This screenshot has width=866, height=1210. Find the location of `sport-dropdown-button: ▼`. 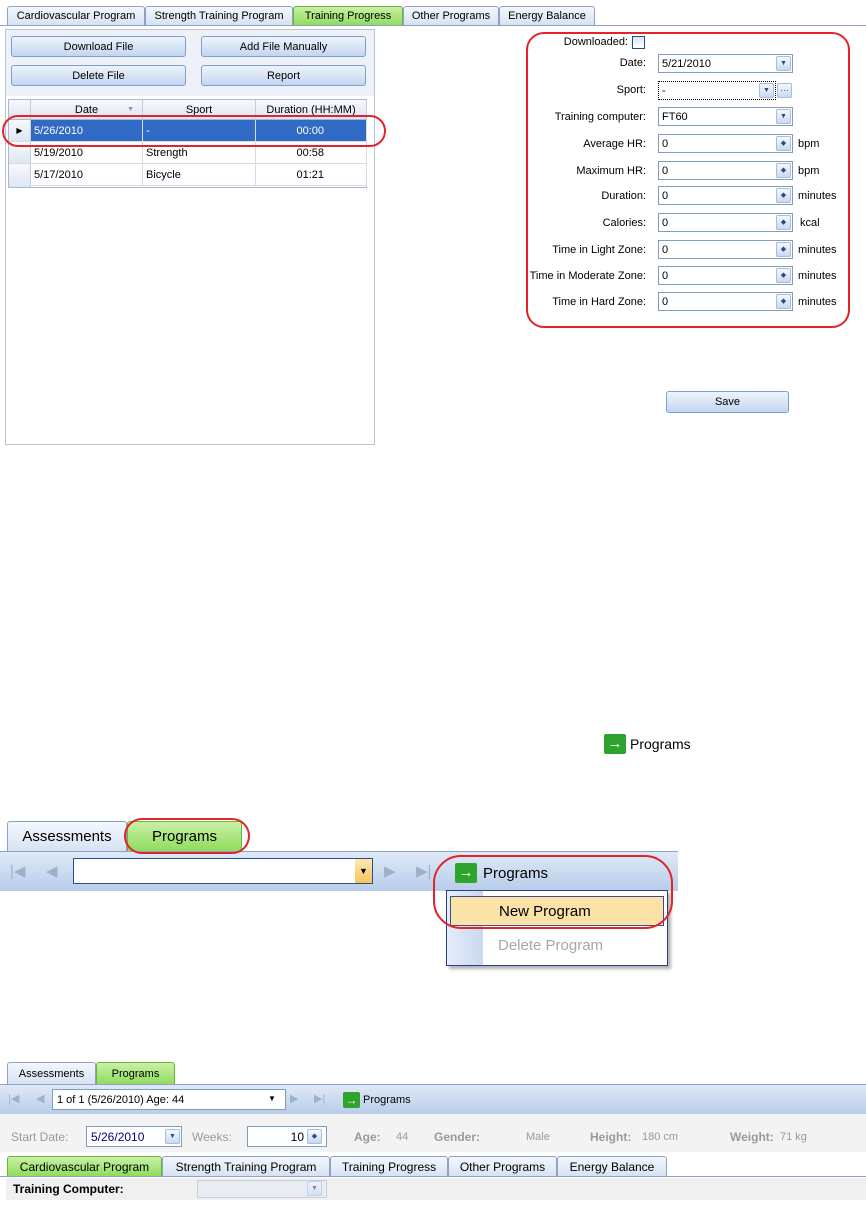

sport-dropdown-button: ▼ is located at coordinates (766, 90).